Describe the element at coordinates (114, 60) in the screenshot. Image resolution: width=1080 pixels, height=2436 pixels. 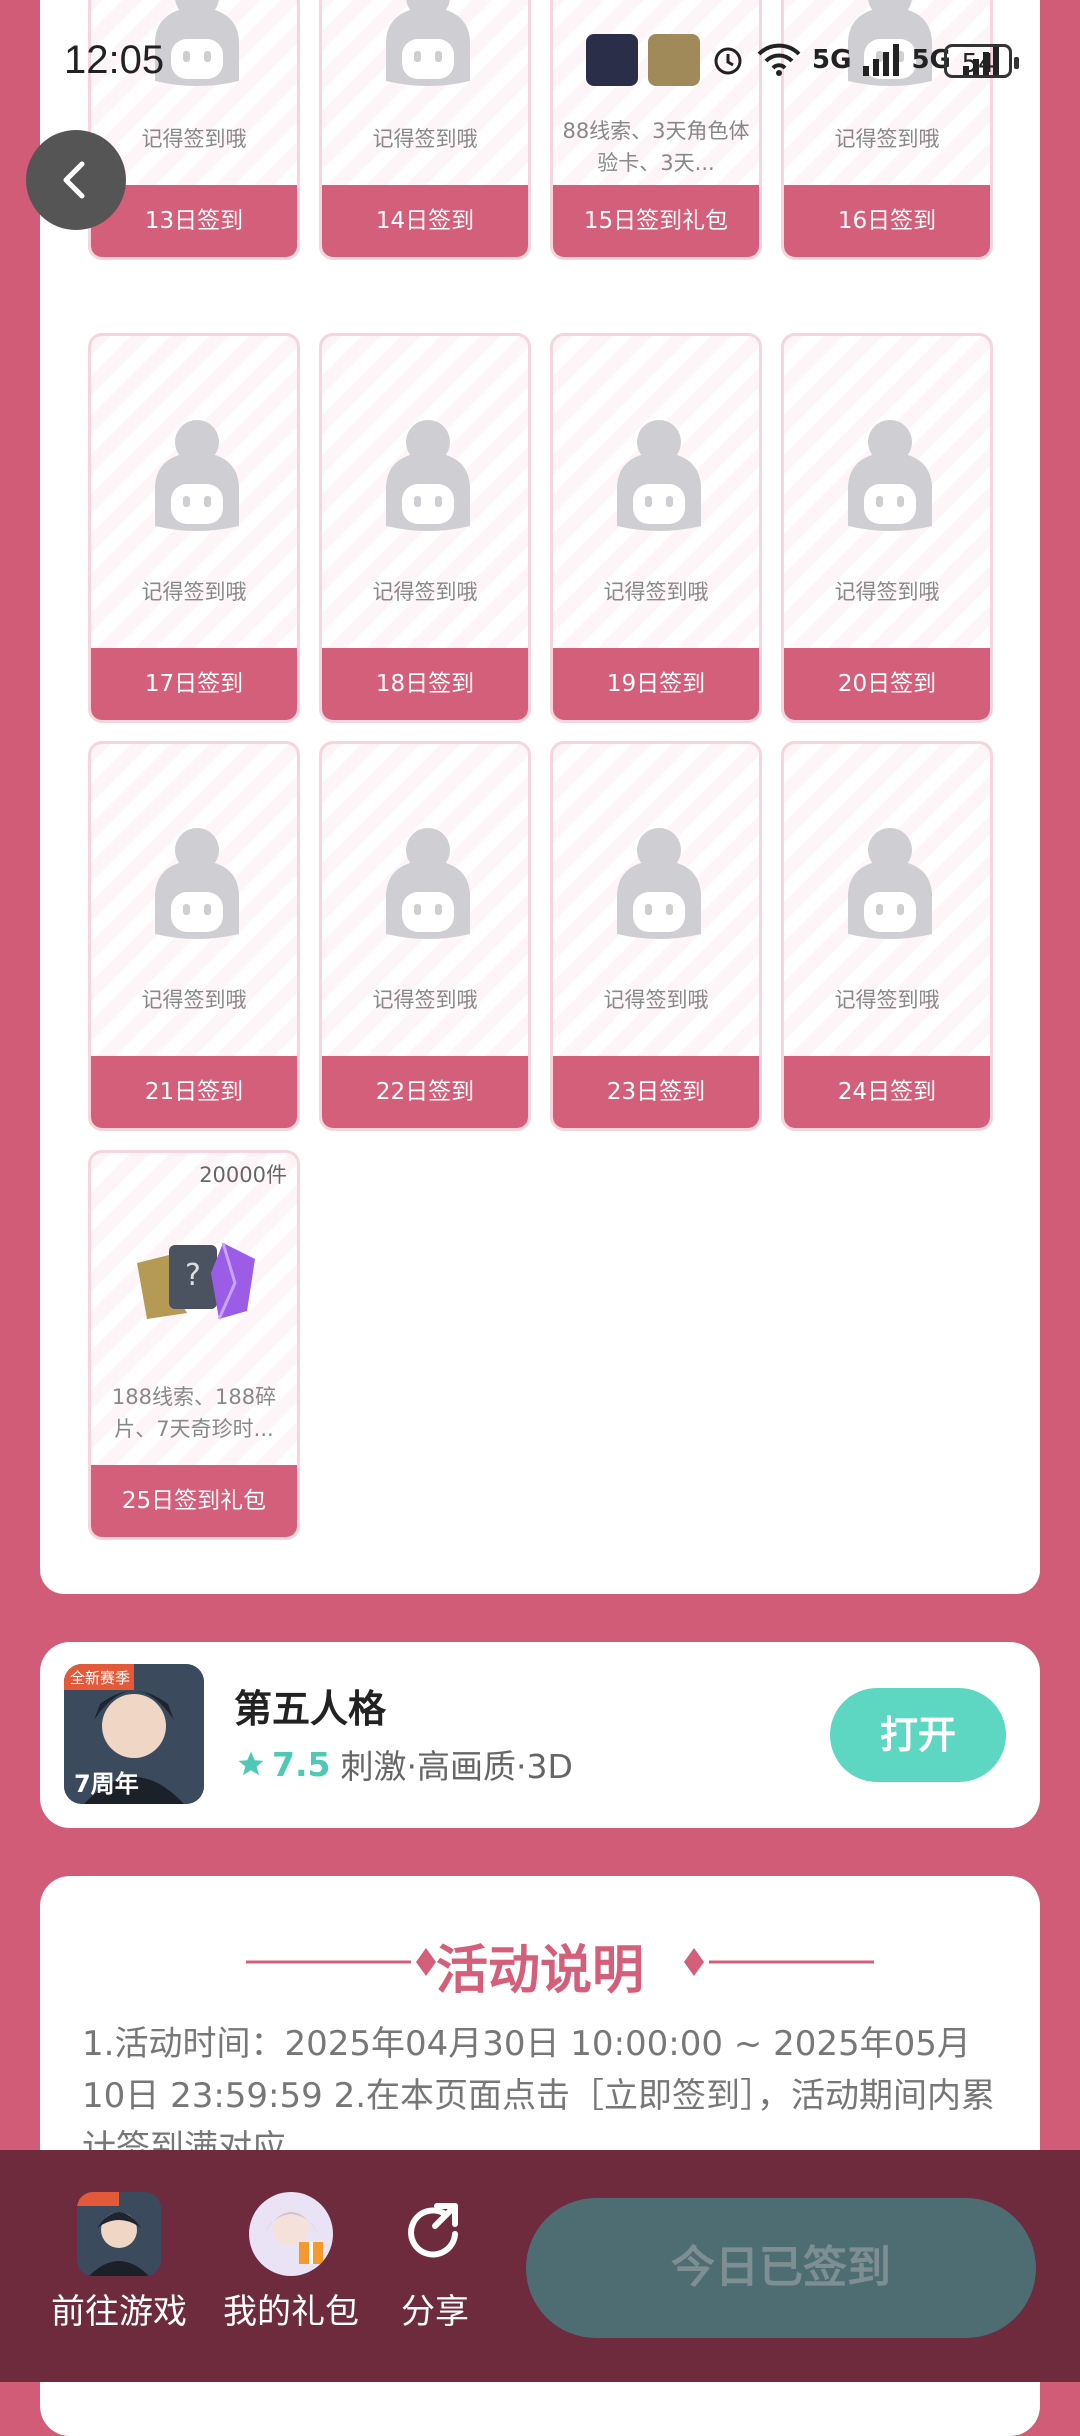
I see `status-time: 12:05` at that location.